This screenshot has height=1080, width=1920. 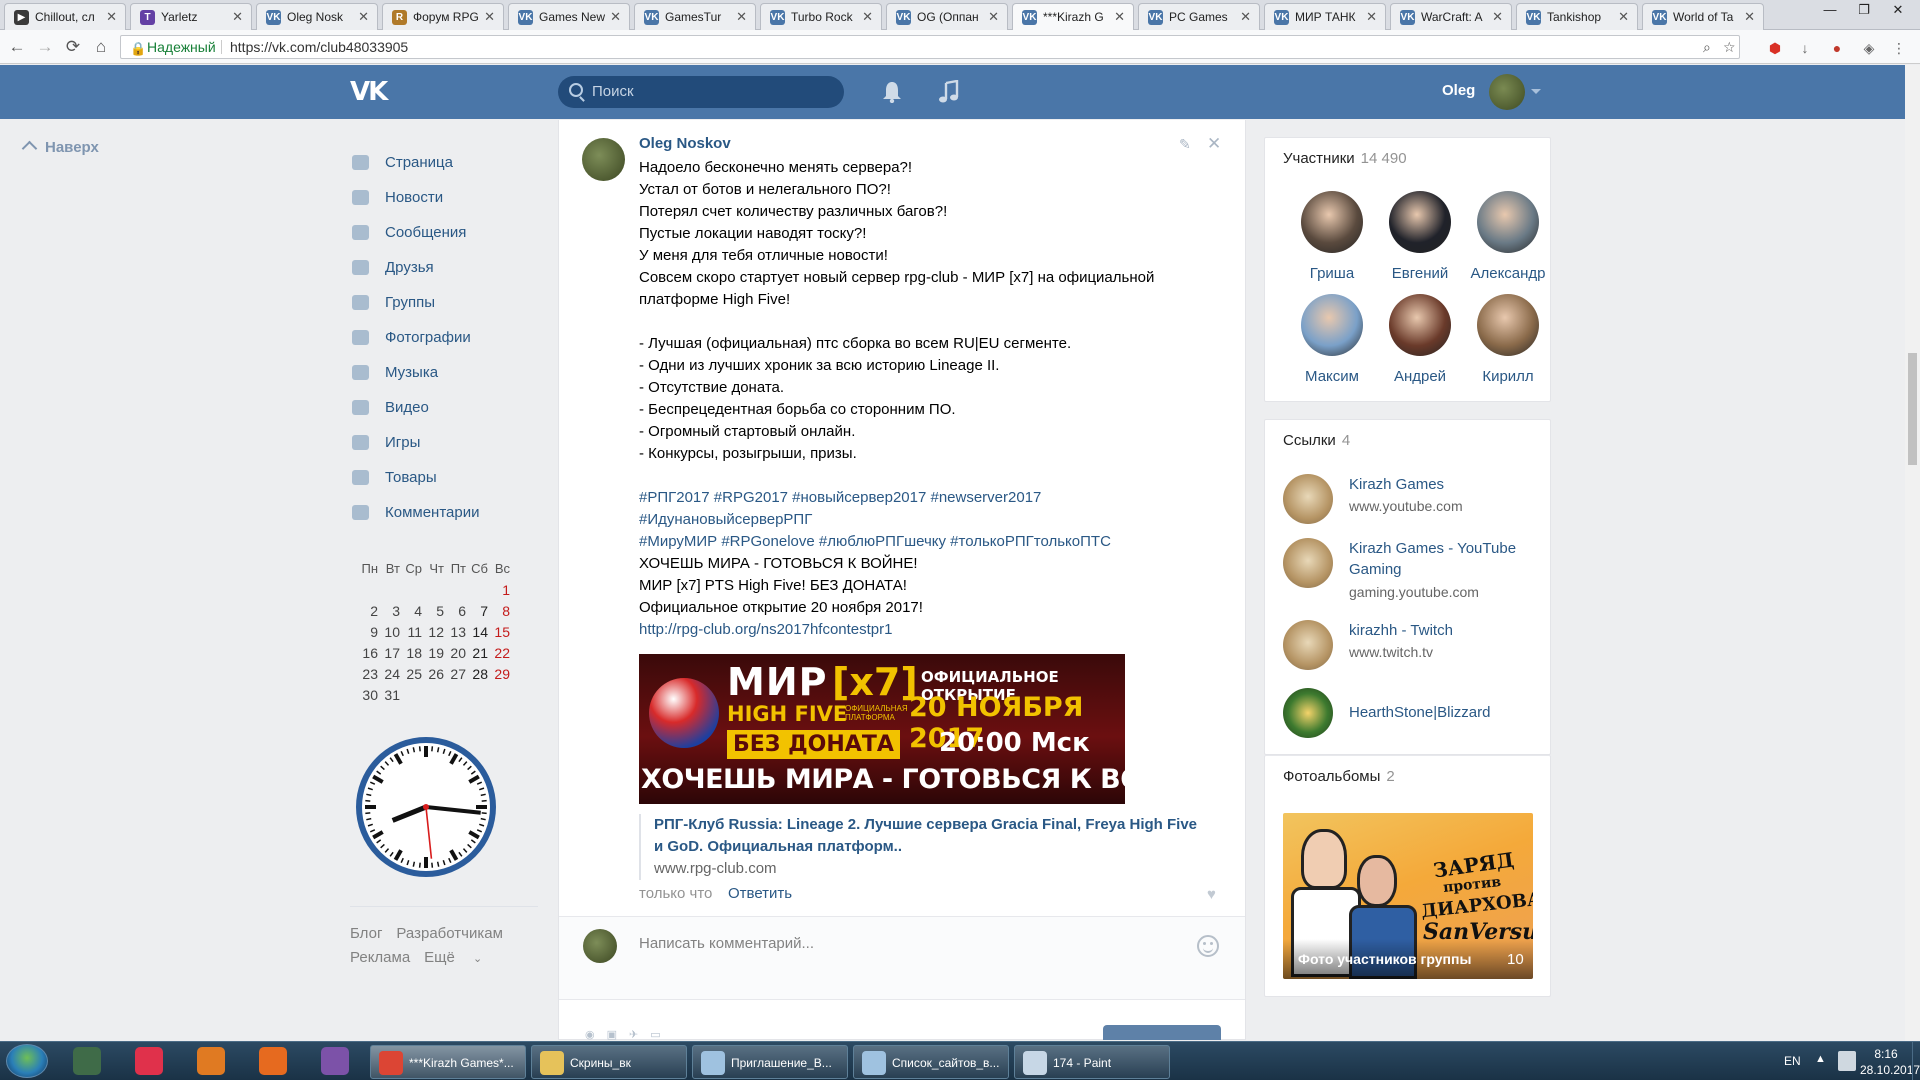 What do you see at coordinates (695, 16) in the screenshot?
I see `browser-tab: VK GamesTur ✕` at bounding box center [695, 16].